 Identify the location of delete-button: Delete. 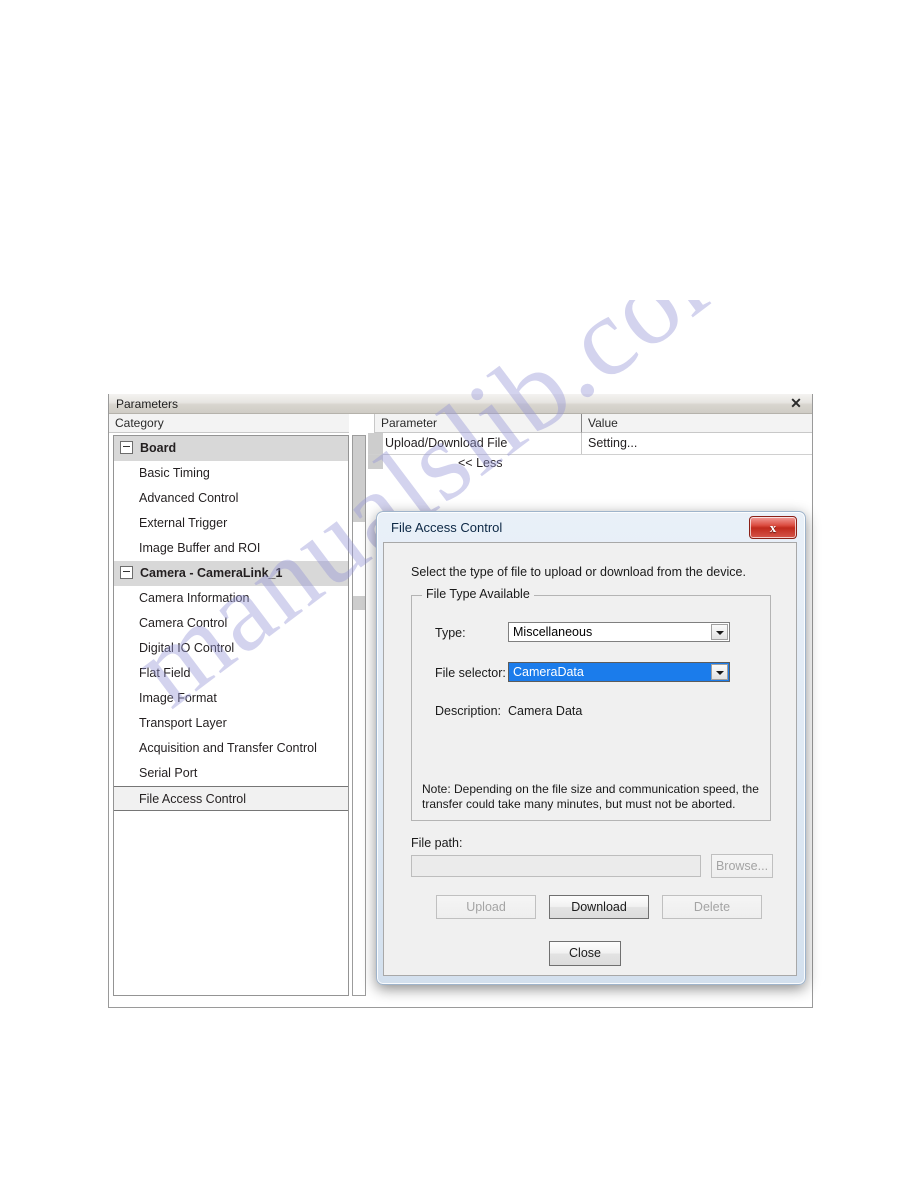
(712, 907).